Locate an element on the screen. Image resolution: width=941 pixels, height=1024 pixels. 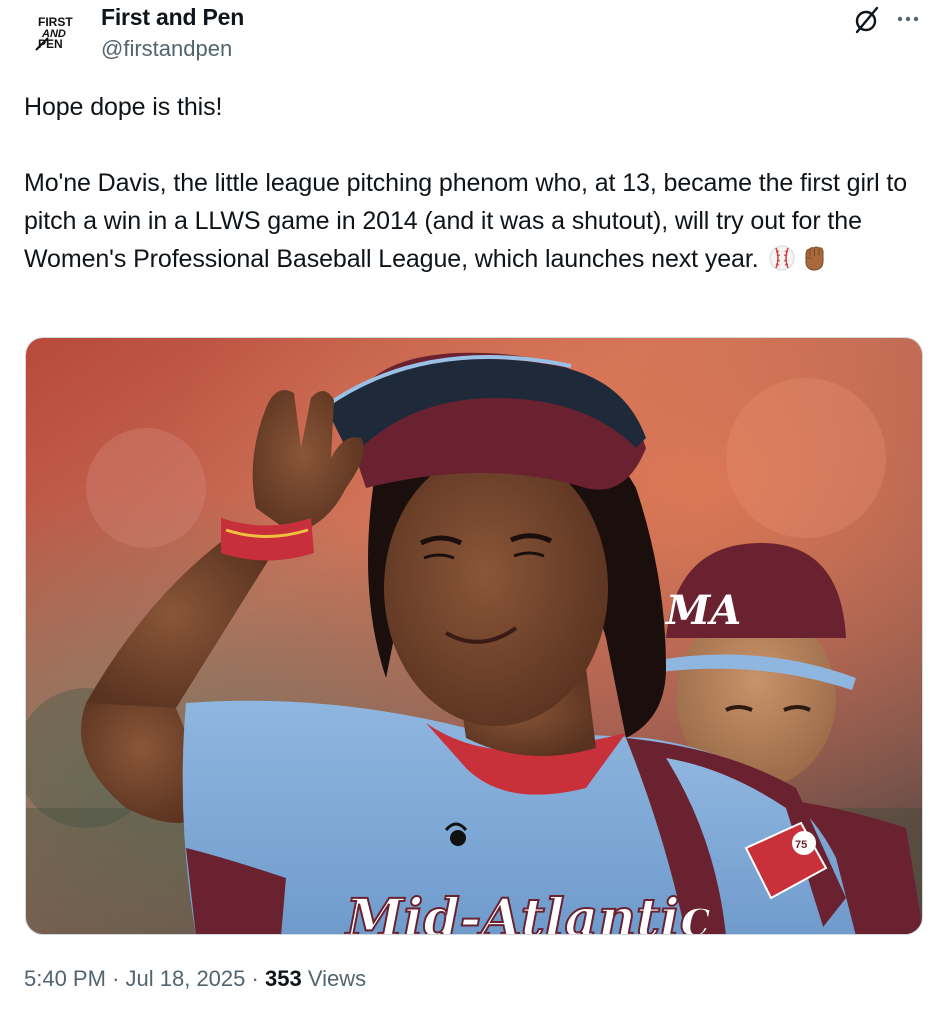
cap-text: MA is located at coordinates (702, 610).